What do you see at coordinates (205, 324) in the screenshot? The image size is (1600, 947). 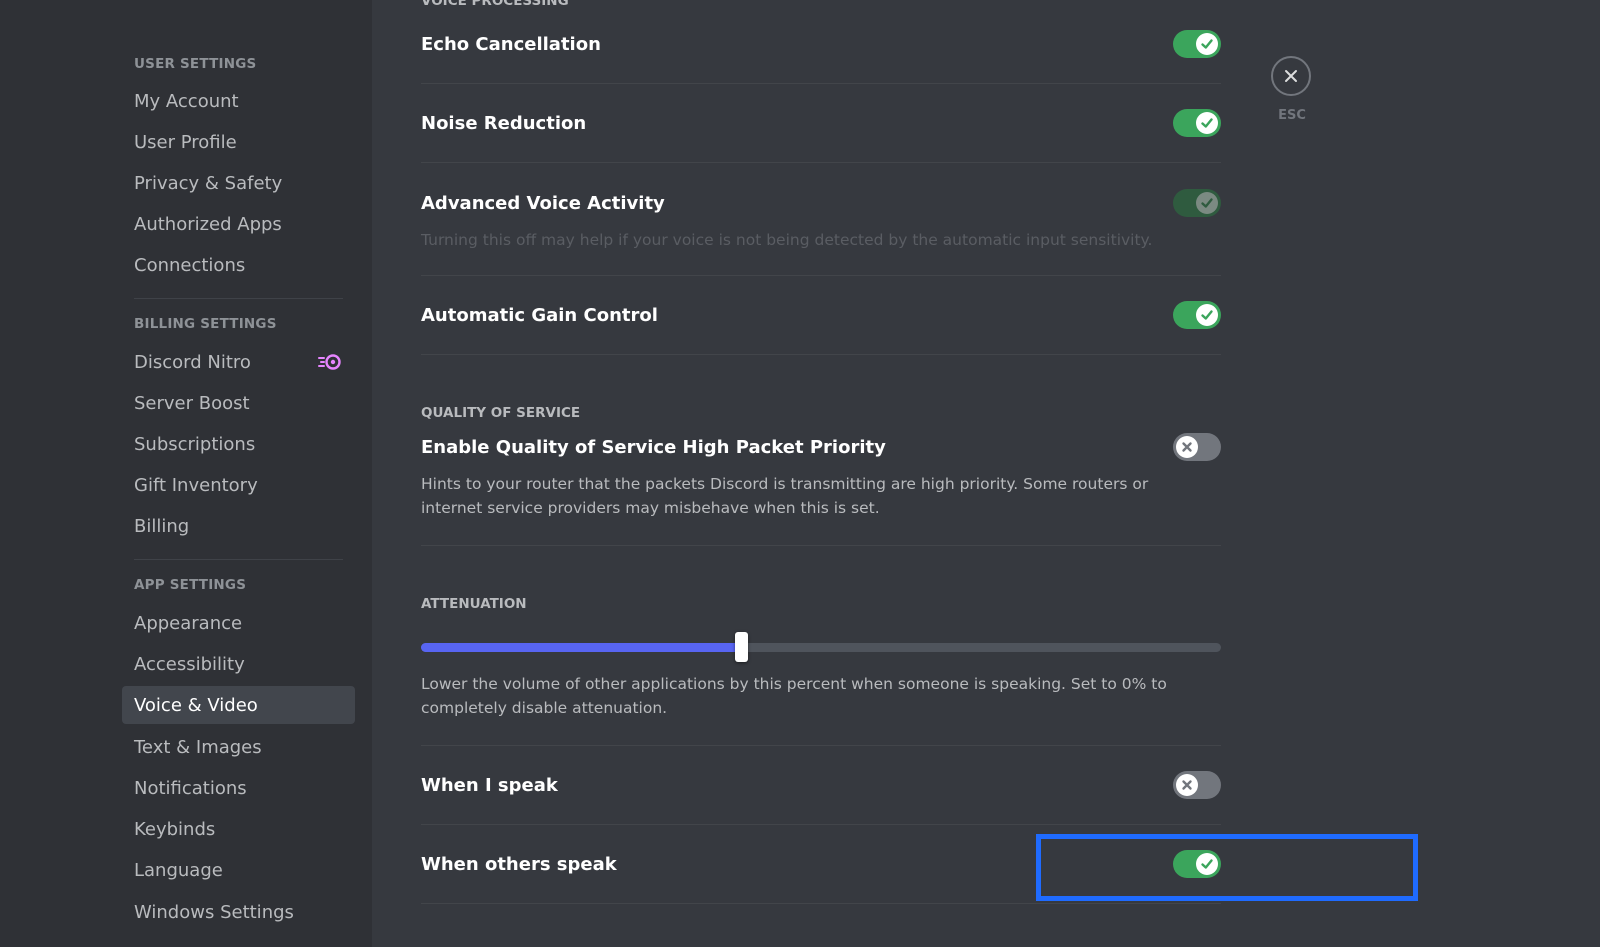 I see `billing-settings-header: Billing Settings` at bounding box center [205, 324].